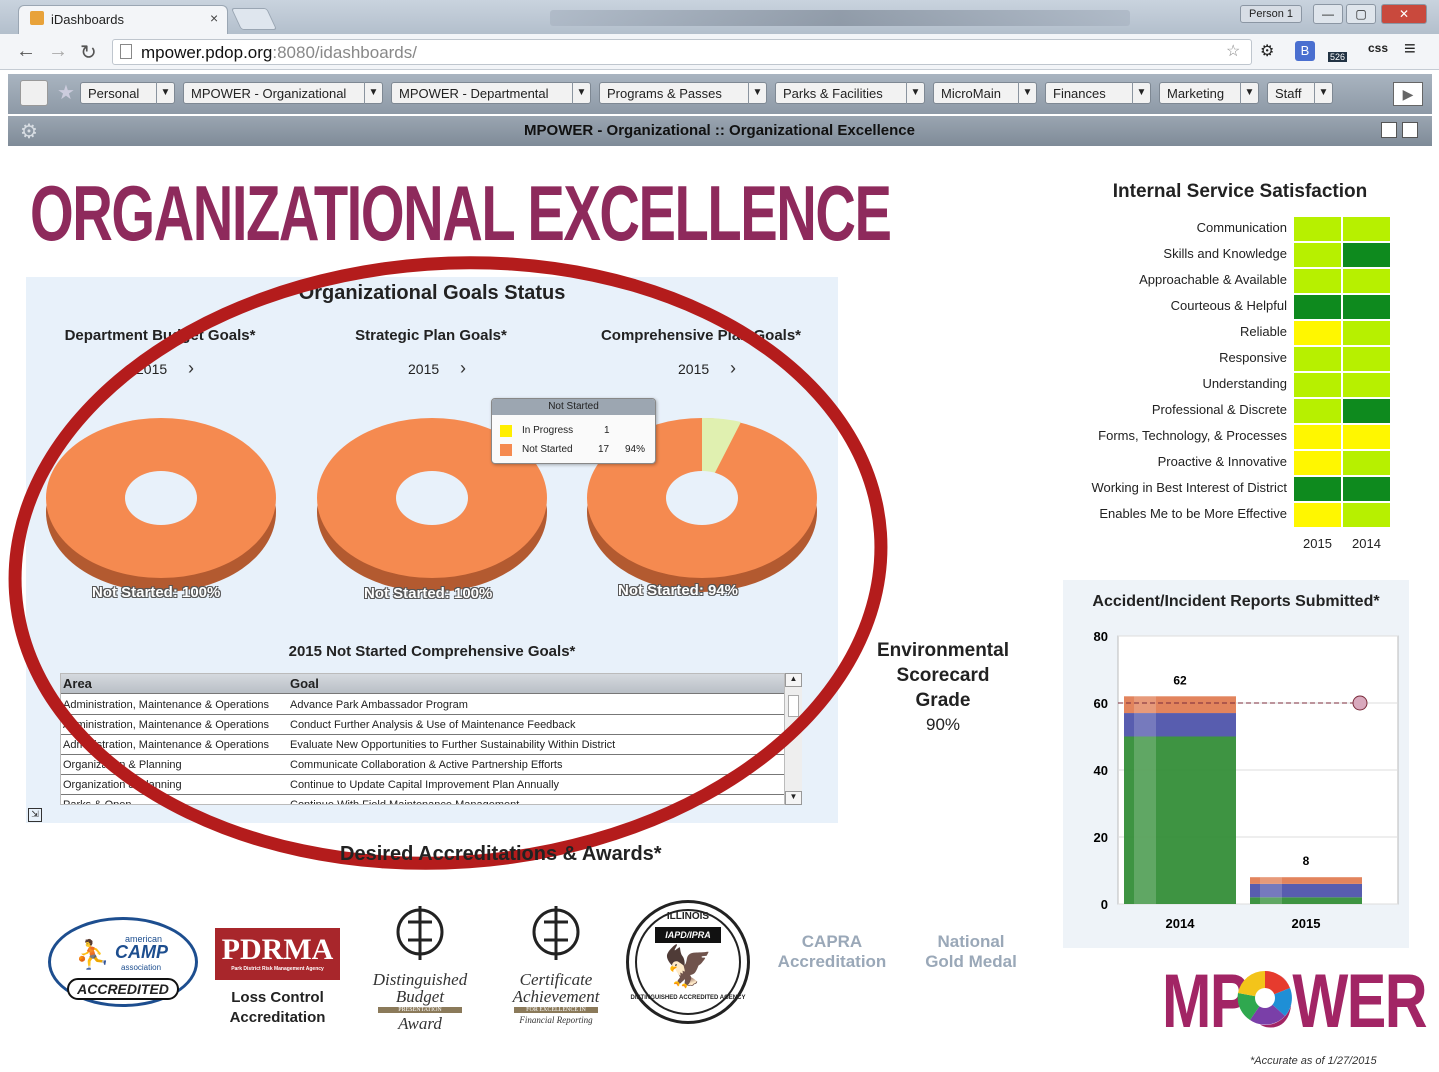 This screenshot has height=1072, width=1439. Describe the element at coordinates (1305, 51) in the screenshot. I see `extension-b-icon: B` at that location.